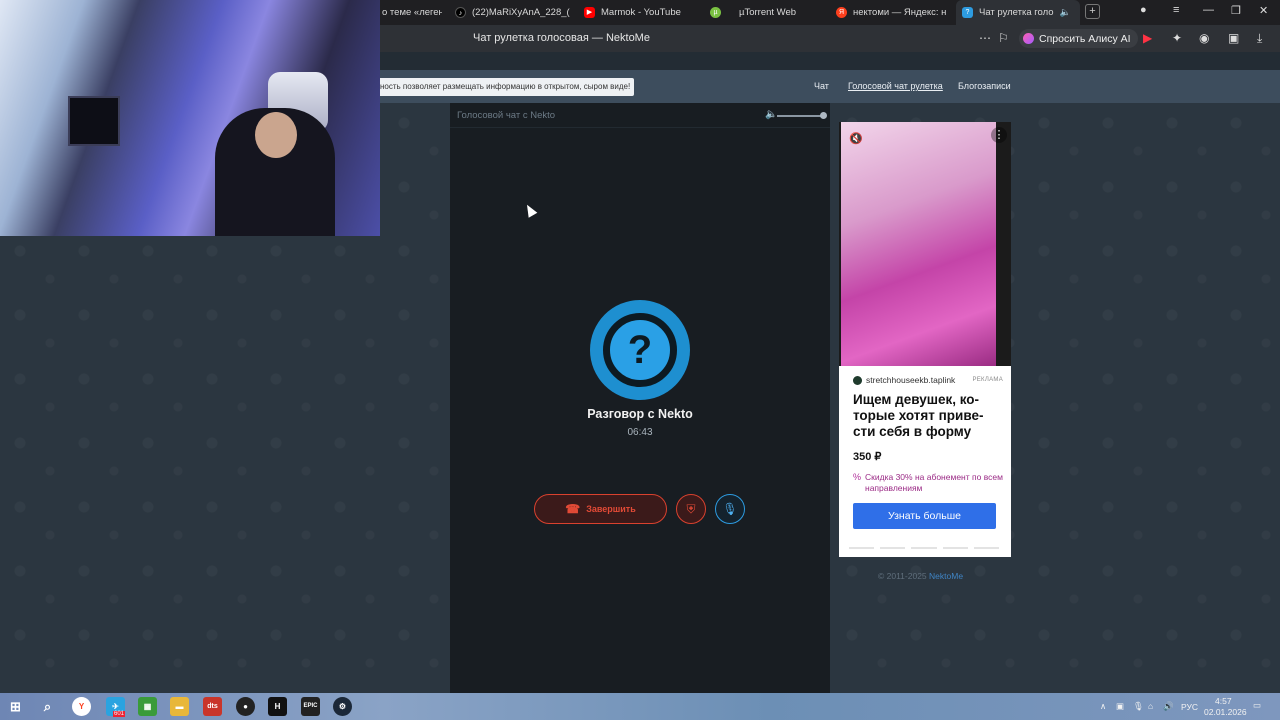 This screenshot has height=720, width=1280. I want to click on tab-label: Marmok - YouTube, so click(641, 12).